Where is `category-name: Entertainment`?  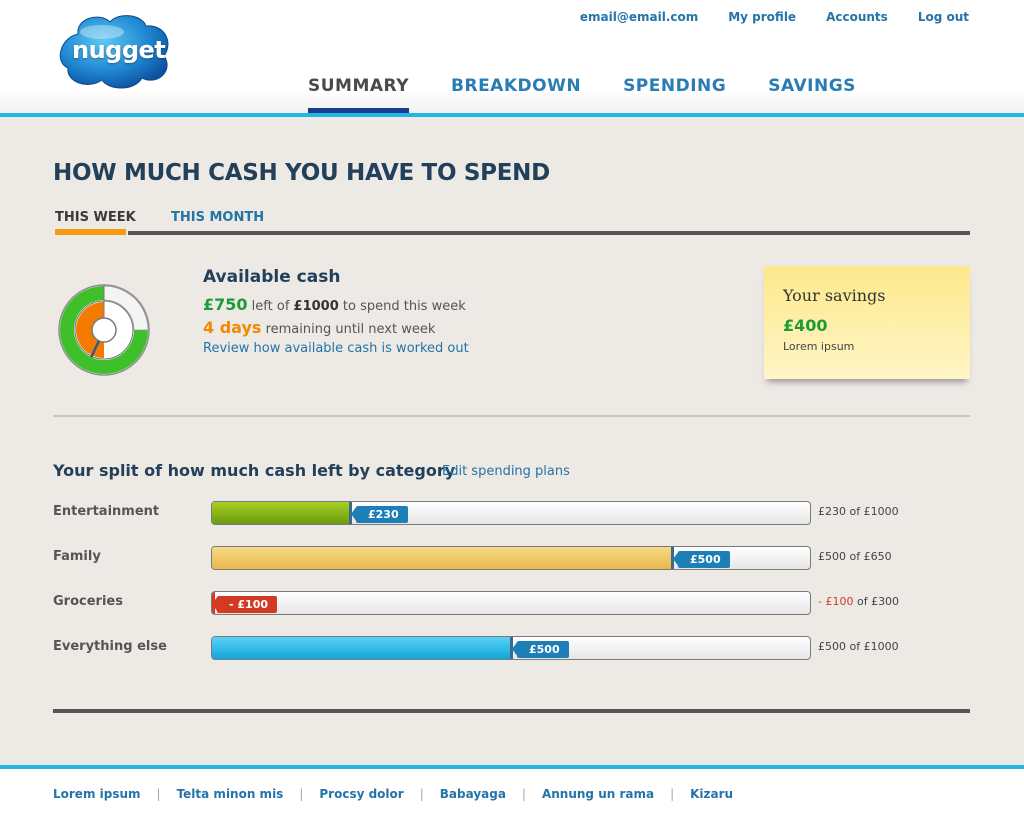
category-name: Entertainment is located at coordinates (106, 511).